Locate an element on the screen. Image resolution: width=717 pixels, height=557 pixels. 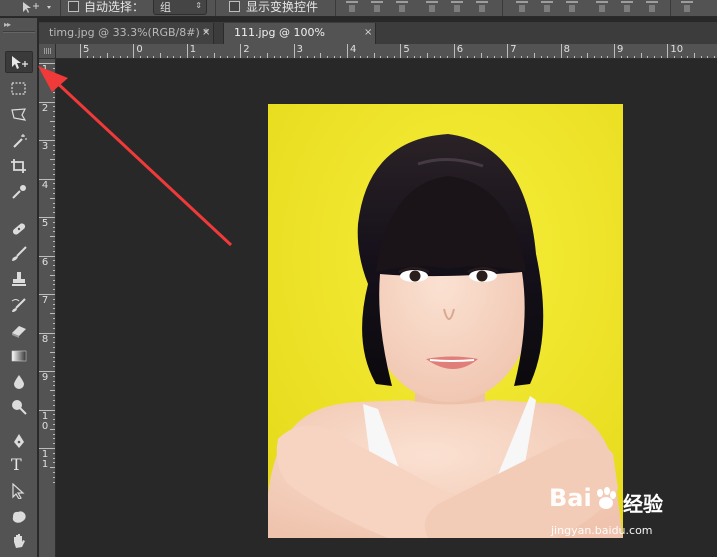
panel-grip is located at coordinates (19, 32).